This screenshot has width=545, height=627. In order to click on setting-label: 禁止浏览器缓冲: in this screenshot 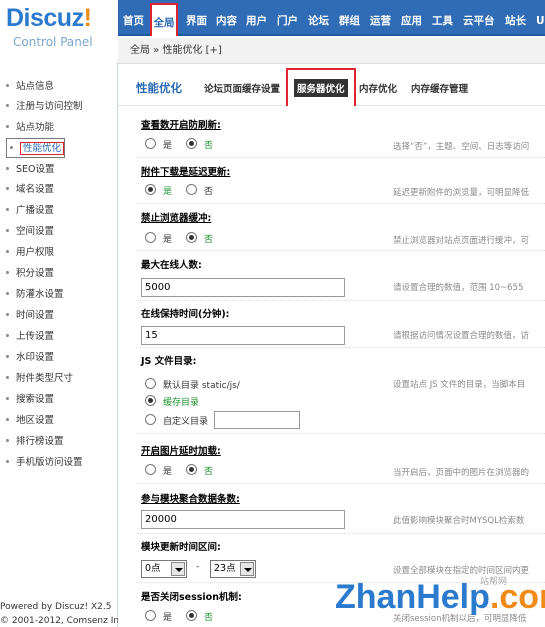, I will do `click(176, 218)`.